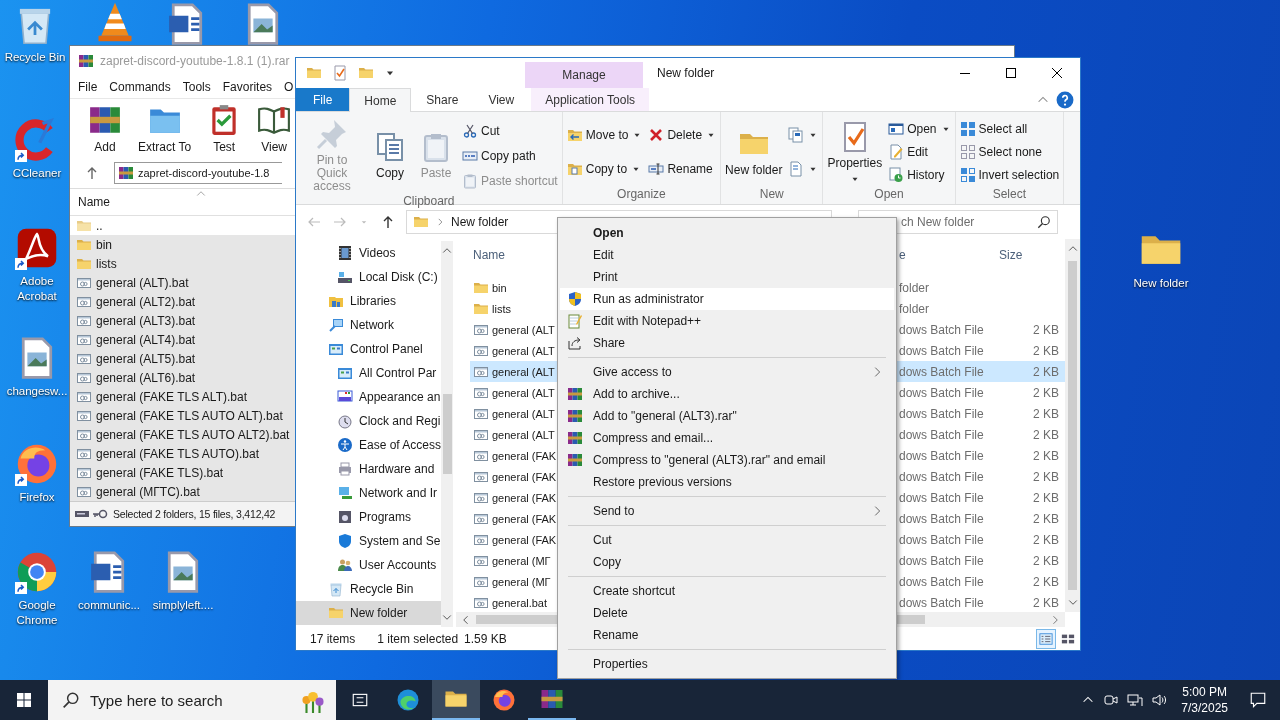 This screenshot has height=720, width=1280. Describe the element at coordinates (429, 201) in the screenshot. I see `group-label: Clipboard` at that location.